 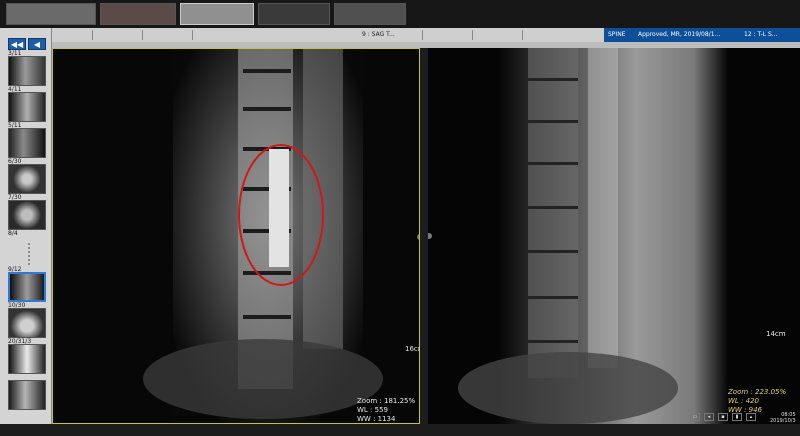 What do you see at coordinates (751, 417) in the screenshot?
I see `language-icon: ▴` at bounding box center [751, 417].